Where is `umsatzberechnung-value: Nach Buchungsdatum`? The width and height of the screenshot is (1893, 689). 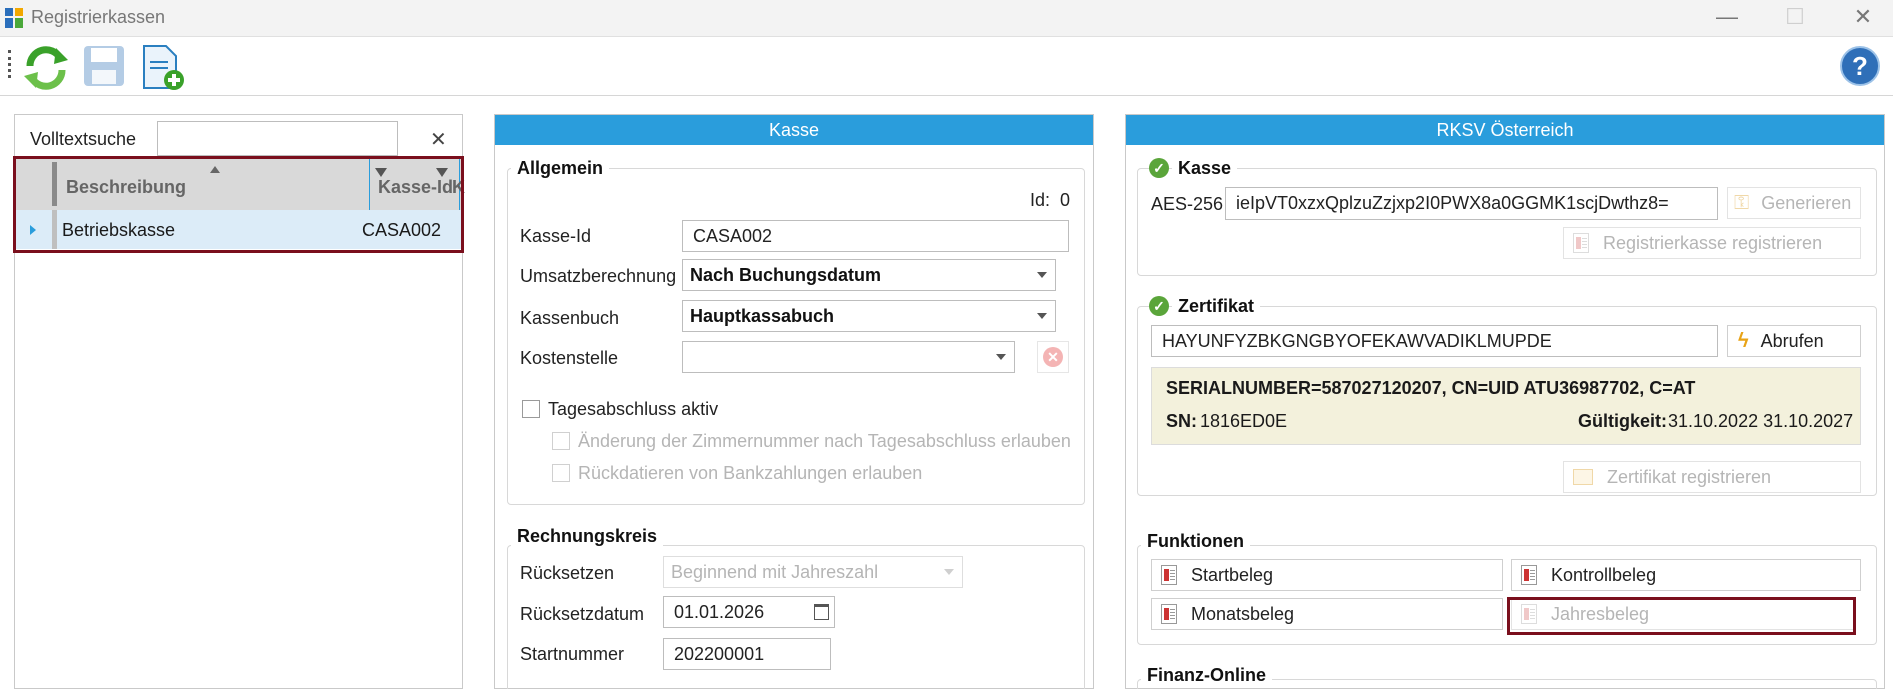 umsatzberechnung-value: Nach Buchungsdatum is located at coordinates (786, 274).